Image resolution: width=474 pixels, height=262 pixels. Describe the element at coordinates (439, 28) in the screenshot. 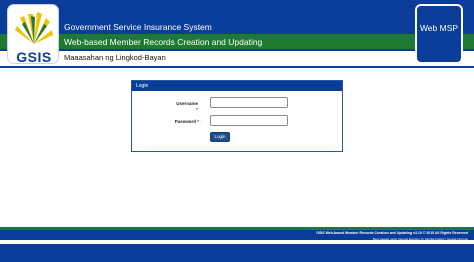

I see `webmsp-badge-label: Web MSP` at that location.